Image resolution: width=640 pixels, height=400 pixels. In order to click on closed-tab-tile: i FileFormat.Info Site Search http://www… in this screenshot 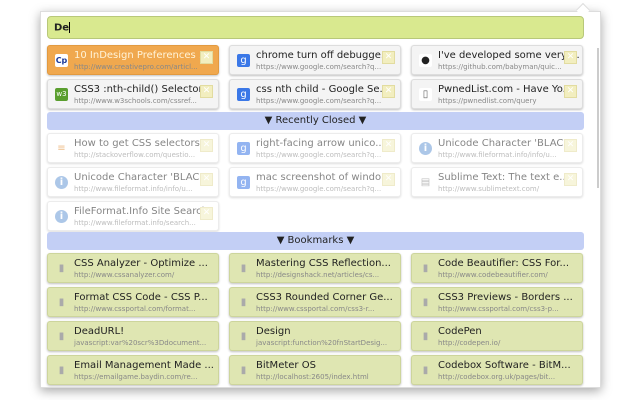, I will do `click(133, 216)`.